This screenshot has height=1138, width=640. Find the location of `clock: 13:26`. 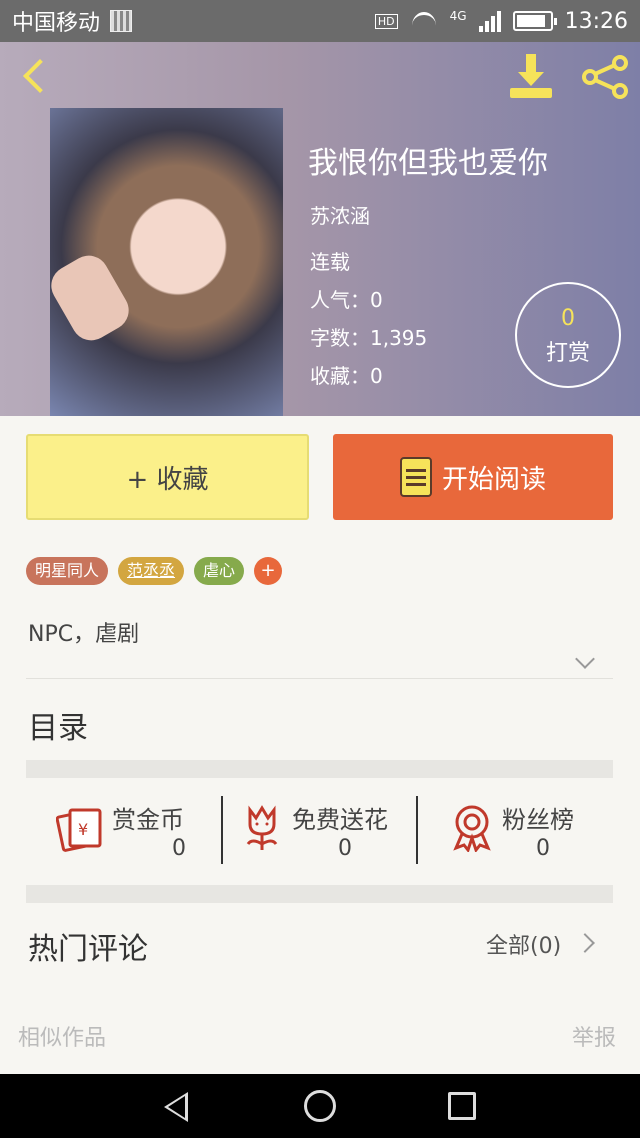

clock: 13:26 is located at coordinates (596, 21).